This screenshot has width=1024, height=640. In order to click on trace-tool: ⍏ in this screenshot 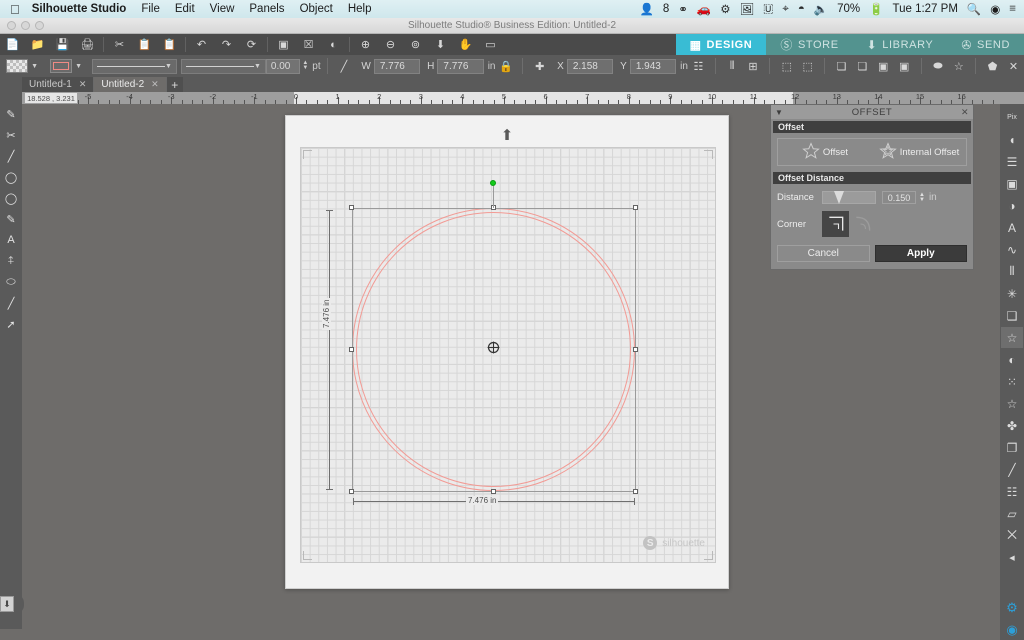, I will do `click(11, 261)`.